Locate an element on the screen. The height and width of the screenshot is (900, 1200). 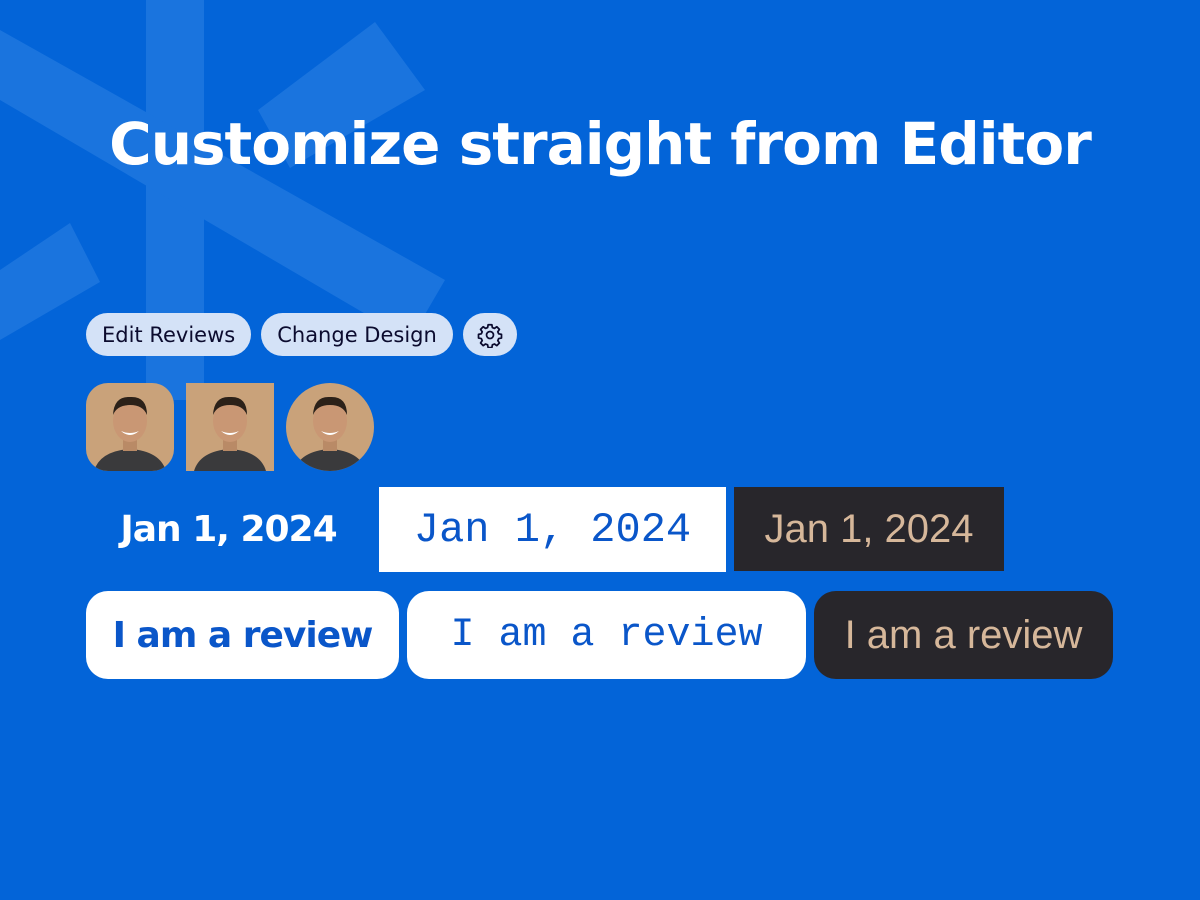
avatar-shape-options is located at coordinates (230, 427).